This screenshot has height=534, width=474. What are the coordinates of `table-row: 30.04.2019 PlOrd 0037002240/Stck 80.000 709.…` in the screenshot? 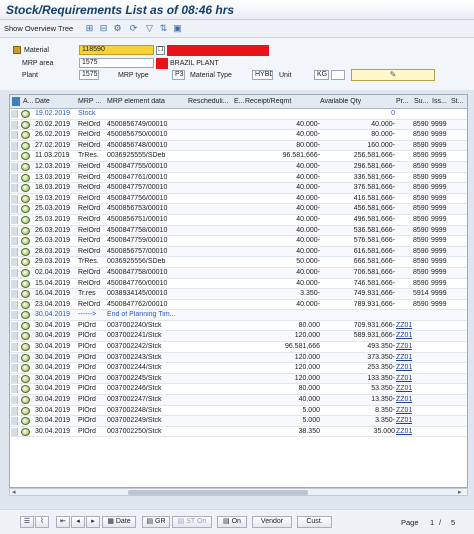 It's located at (238, 326).